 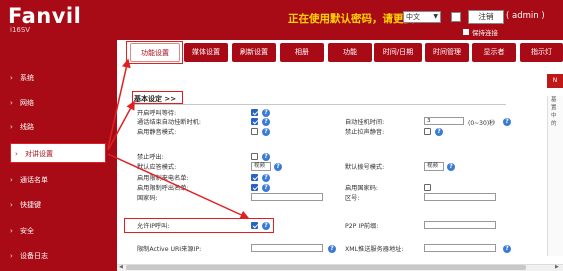 What do you see at coordinates (326, 267) in the screenshot?
I see `scrollbar-thumb` at bounding box center [326, 267].